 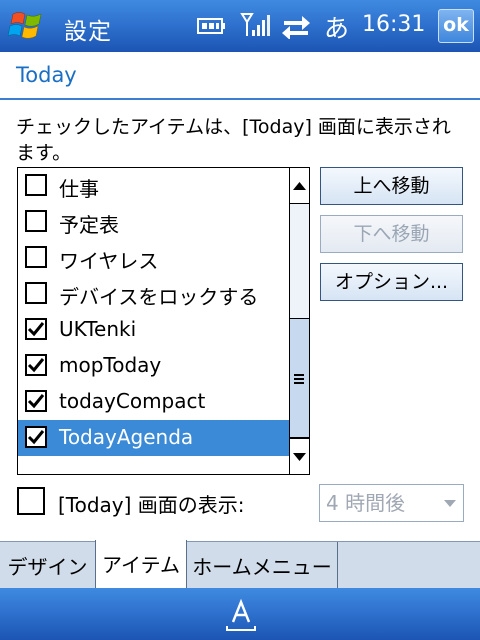 I want to click on input-method-indicator: あ, so click(x=336, y=27).